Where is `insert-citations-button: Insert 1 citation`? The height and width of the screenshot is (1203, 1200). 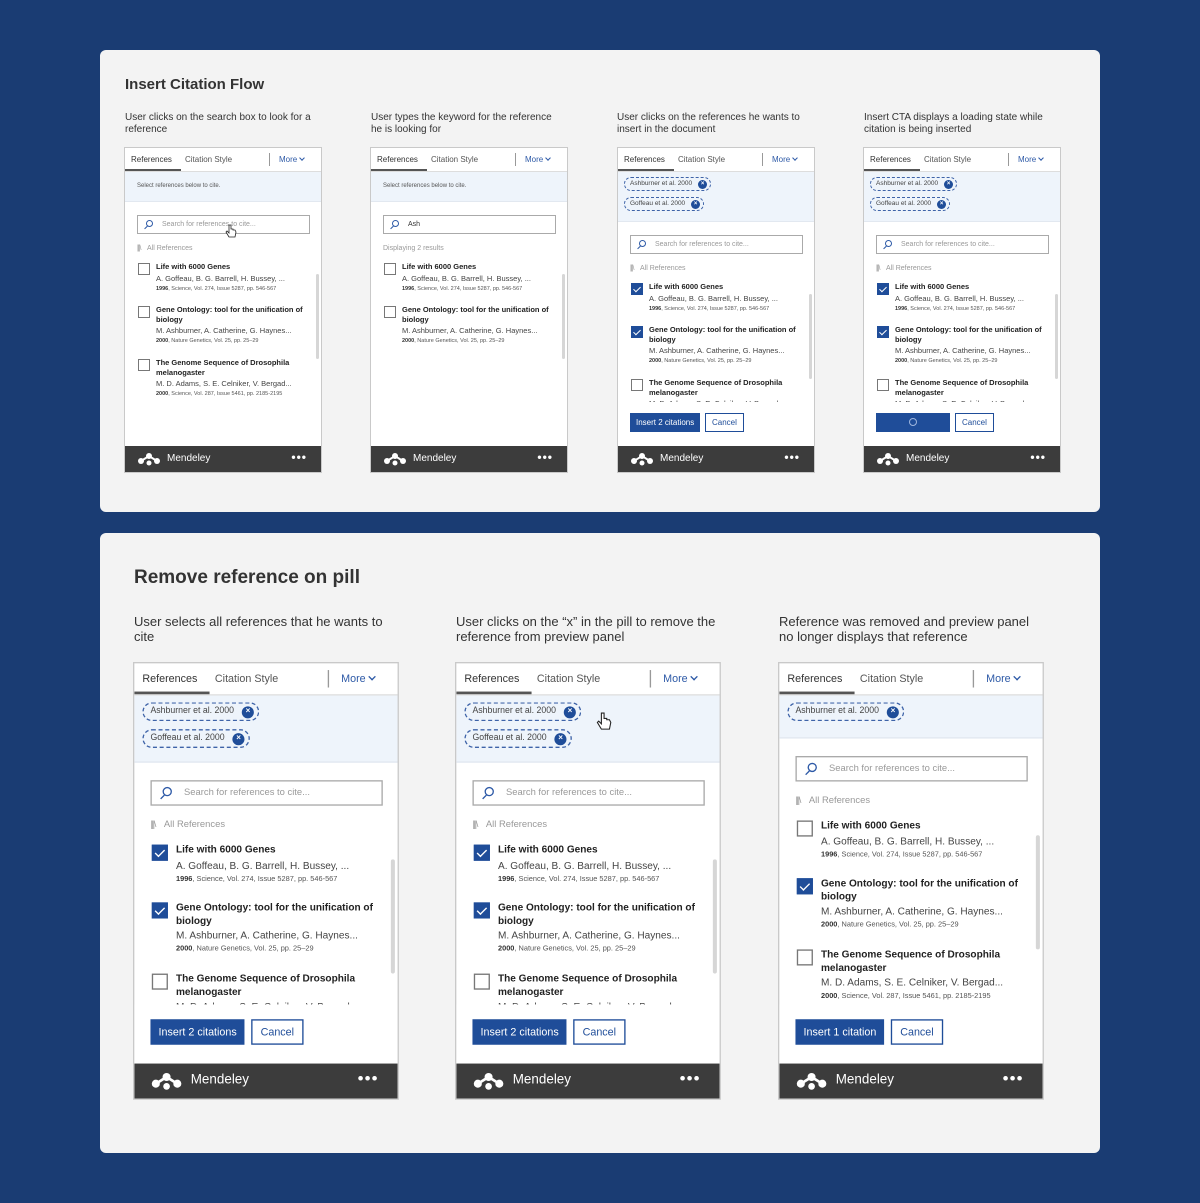
insert-citations-button: Insert 1 citation is located at coordinates (840, 1032).